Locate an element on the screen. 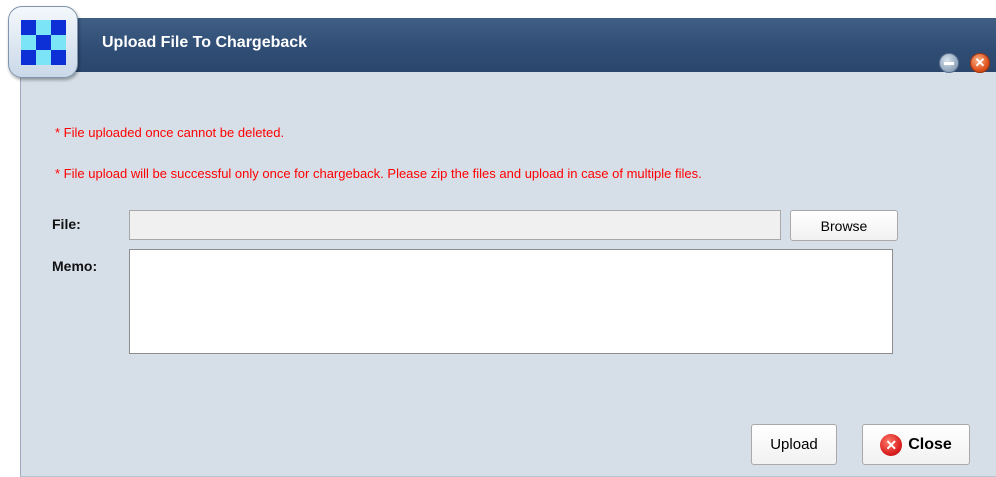 The image size is (996, 477). file-path-input is located at coordinates (455, 225).